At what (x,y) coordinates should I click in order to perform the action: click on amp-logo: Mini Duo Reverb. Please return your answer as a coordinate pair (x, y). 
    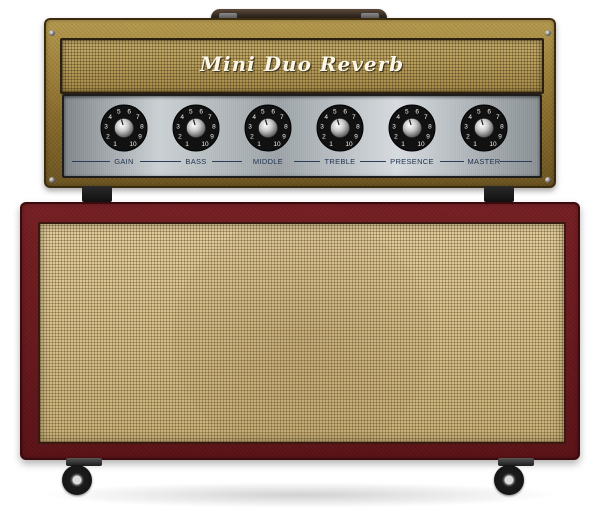
    Looking at the image, I should click on (302, 64).